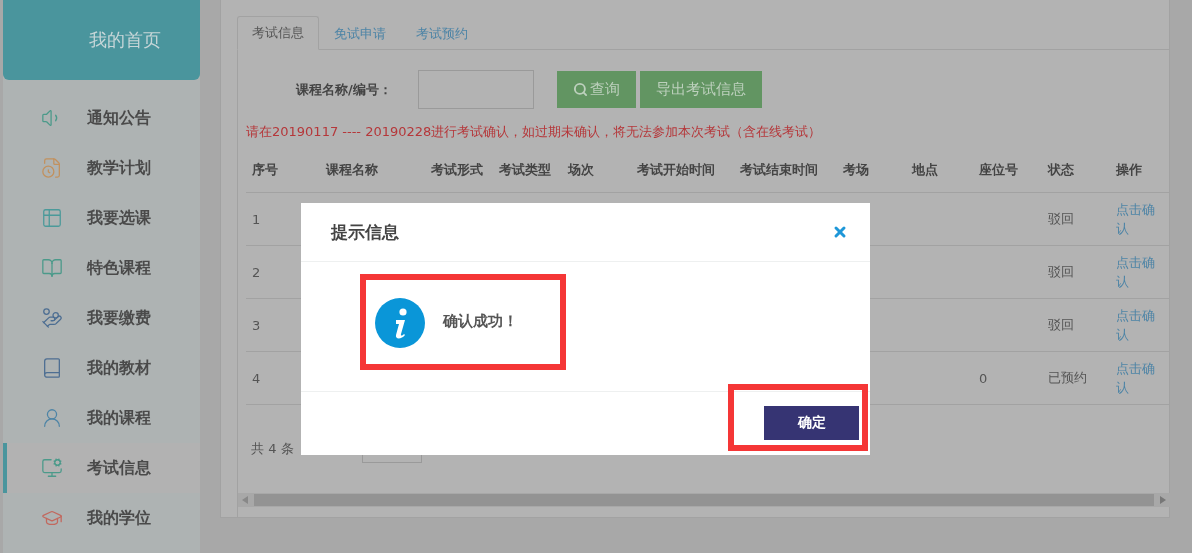  Describe the element at coordinates (278, 33) in the screenshot. I see `tab: 考试信息` at that location.